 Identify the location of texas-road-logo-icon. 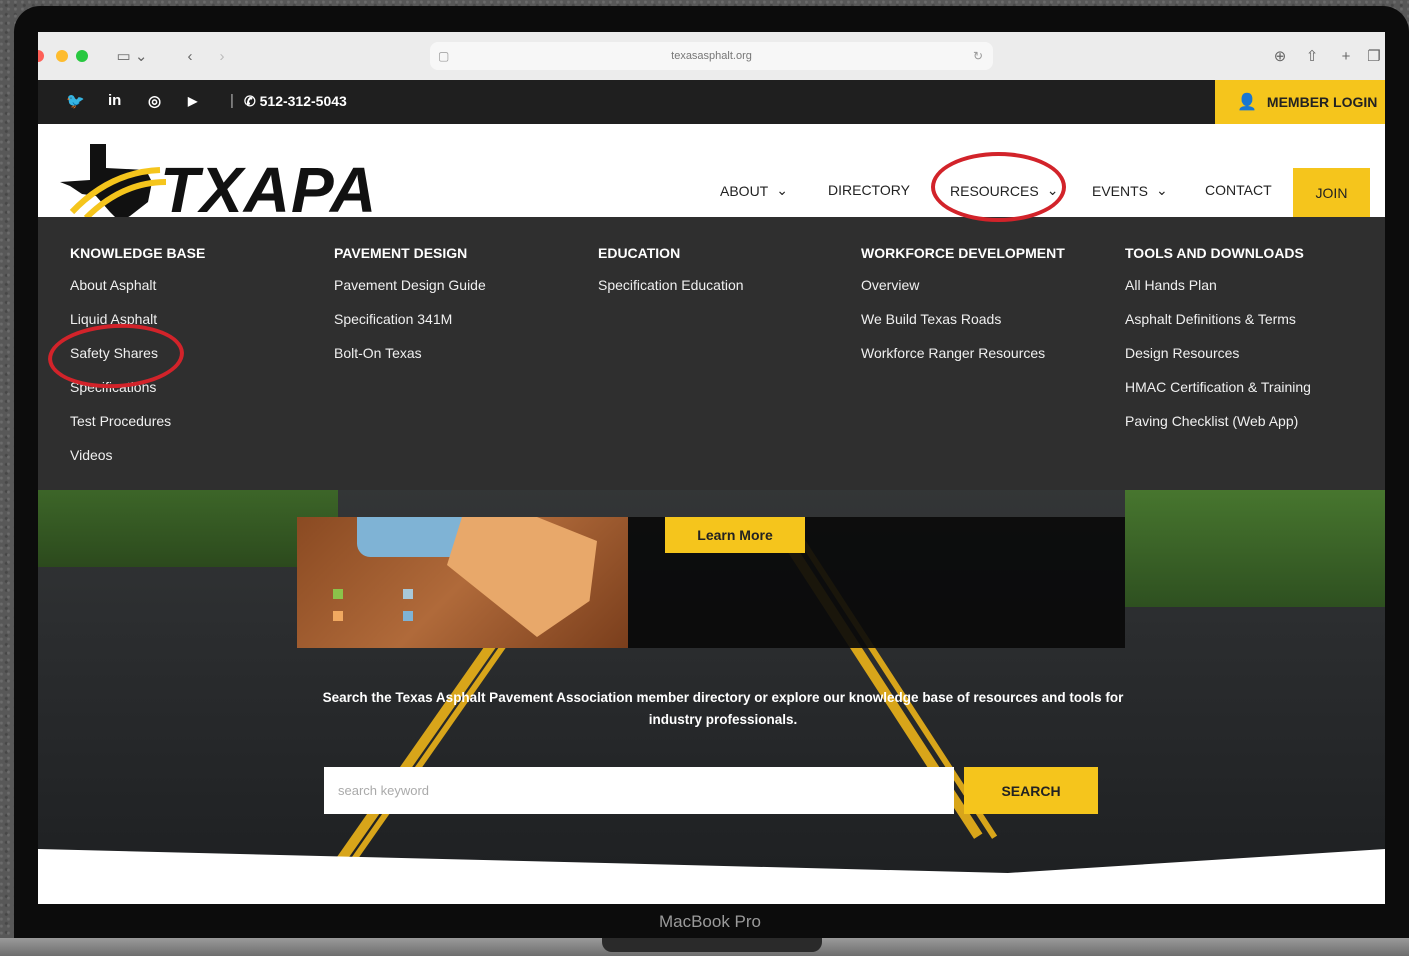
(115, 182).